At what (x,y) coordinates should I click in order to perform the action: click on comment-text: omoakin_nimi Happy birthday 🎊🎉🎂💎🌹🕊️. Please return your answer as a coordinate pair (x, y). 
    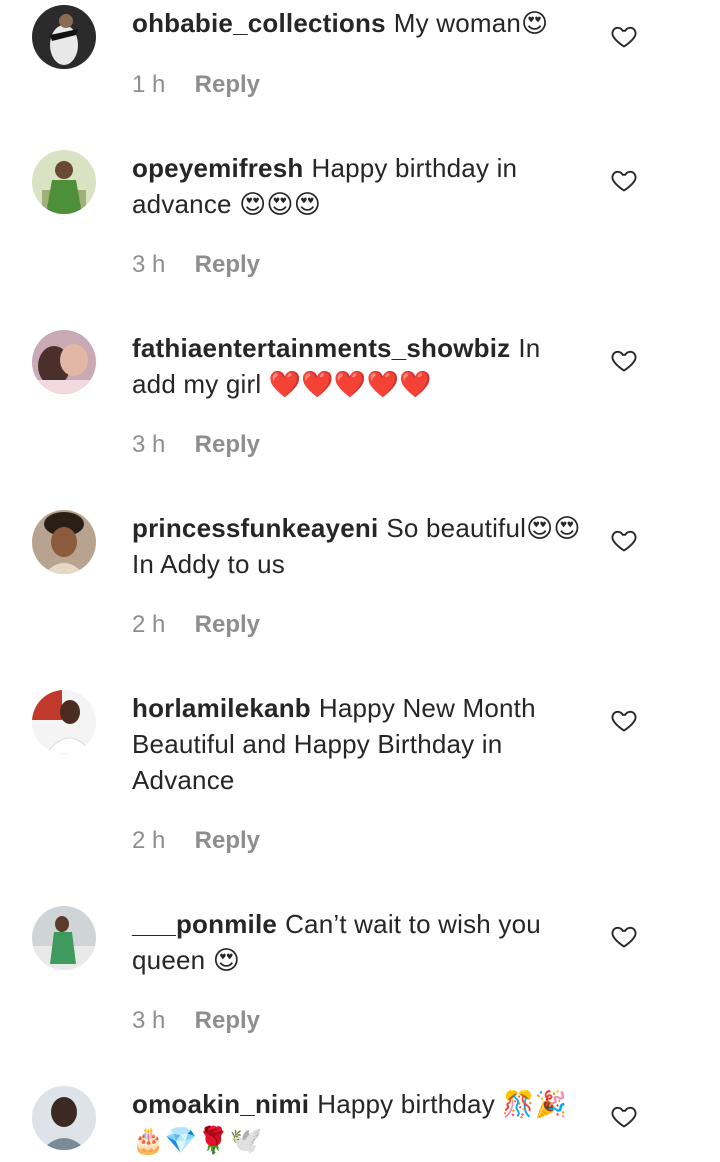
    Looking at the image, I should click on (357, 1122).